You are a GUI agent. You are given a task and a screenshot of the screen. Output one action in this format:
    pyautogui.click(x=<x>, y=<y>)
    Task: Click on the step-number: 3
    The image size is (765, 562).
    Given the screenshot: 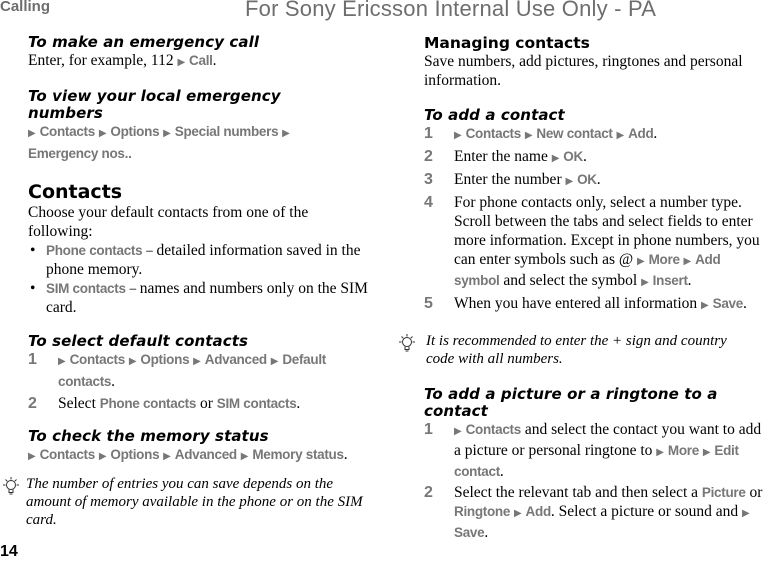 What is the action you would take?
    pyautogui.click(x=428, y=179)
    